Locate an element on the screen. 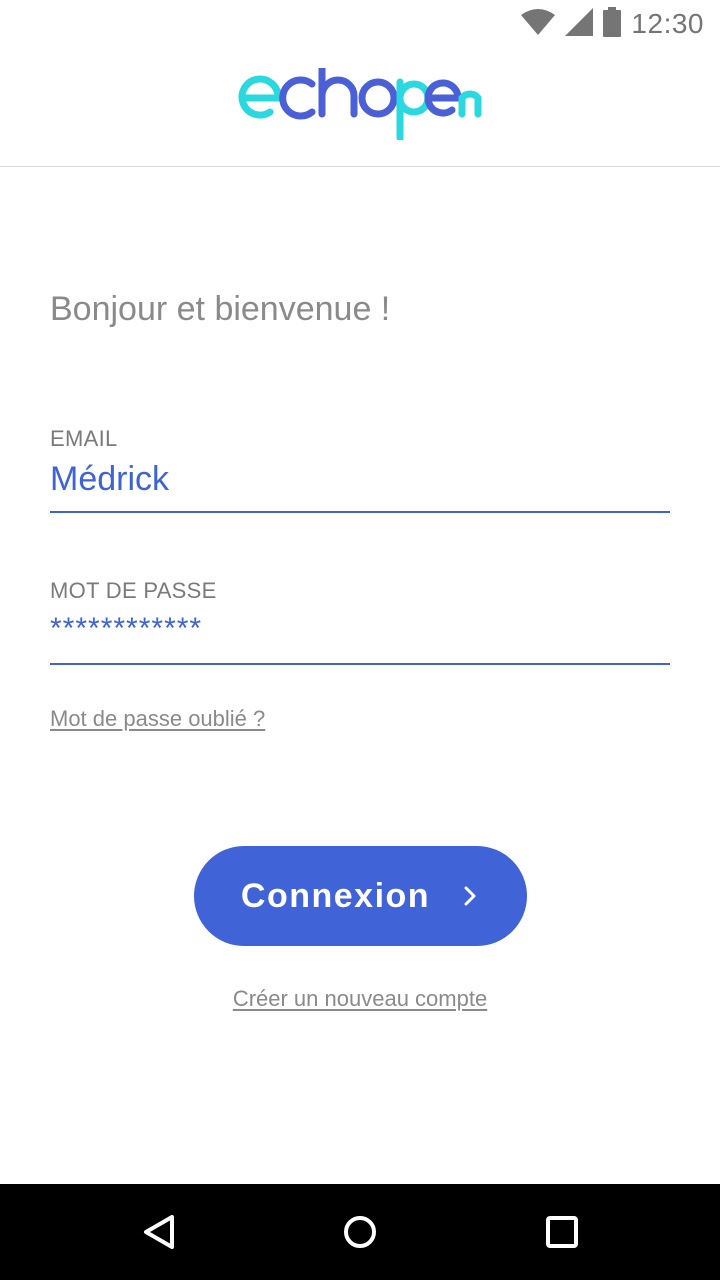  email-field: Médrick is located at coordinates (360, 482).